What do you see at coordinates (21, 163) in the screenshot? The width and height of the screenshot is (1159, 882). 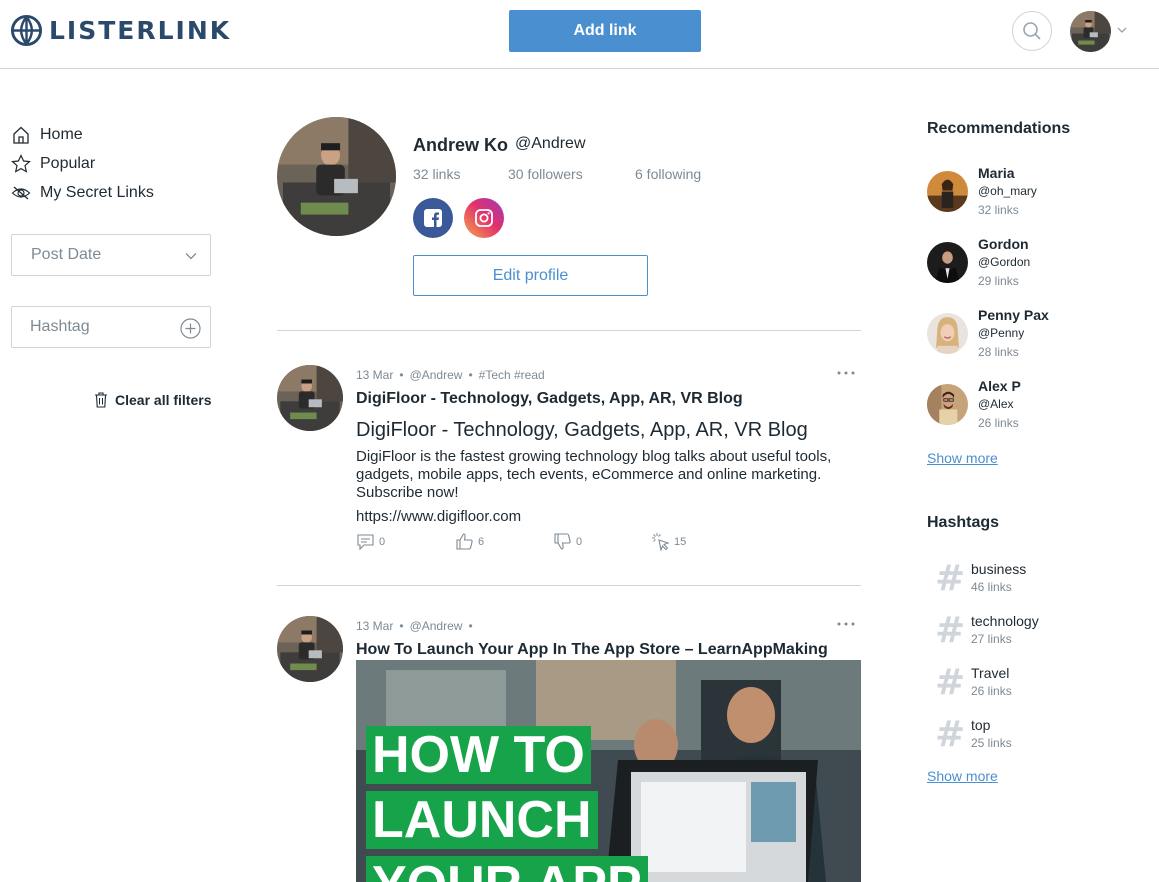 I see `star-icon` at bounding box center [21, 163].